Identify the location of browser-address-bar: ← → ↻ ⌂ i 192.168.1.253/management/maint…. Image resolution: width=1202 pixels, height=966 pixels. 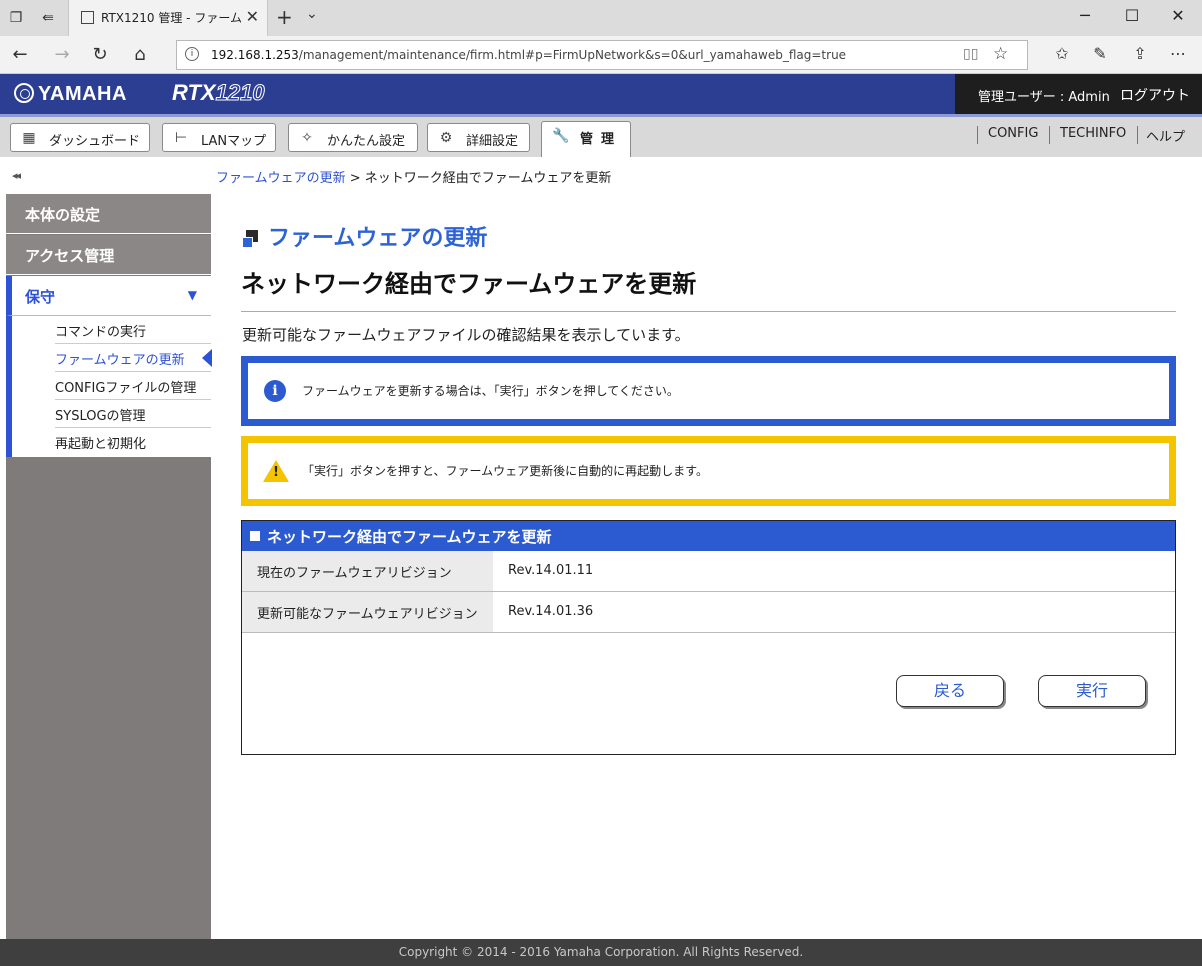
(601, 55).